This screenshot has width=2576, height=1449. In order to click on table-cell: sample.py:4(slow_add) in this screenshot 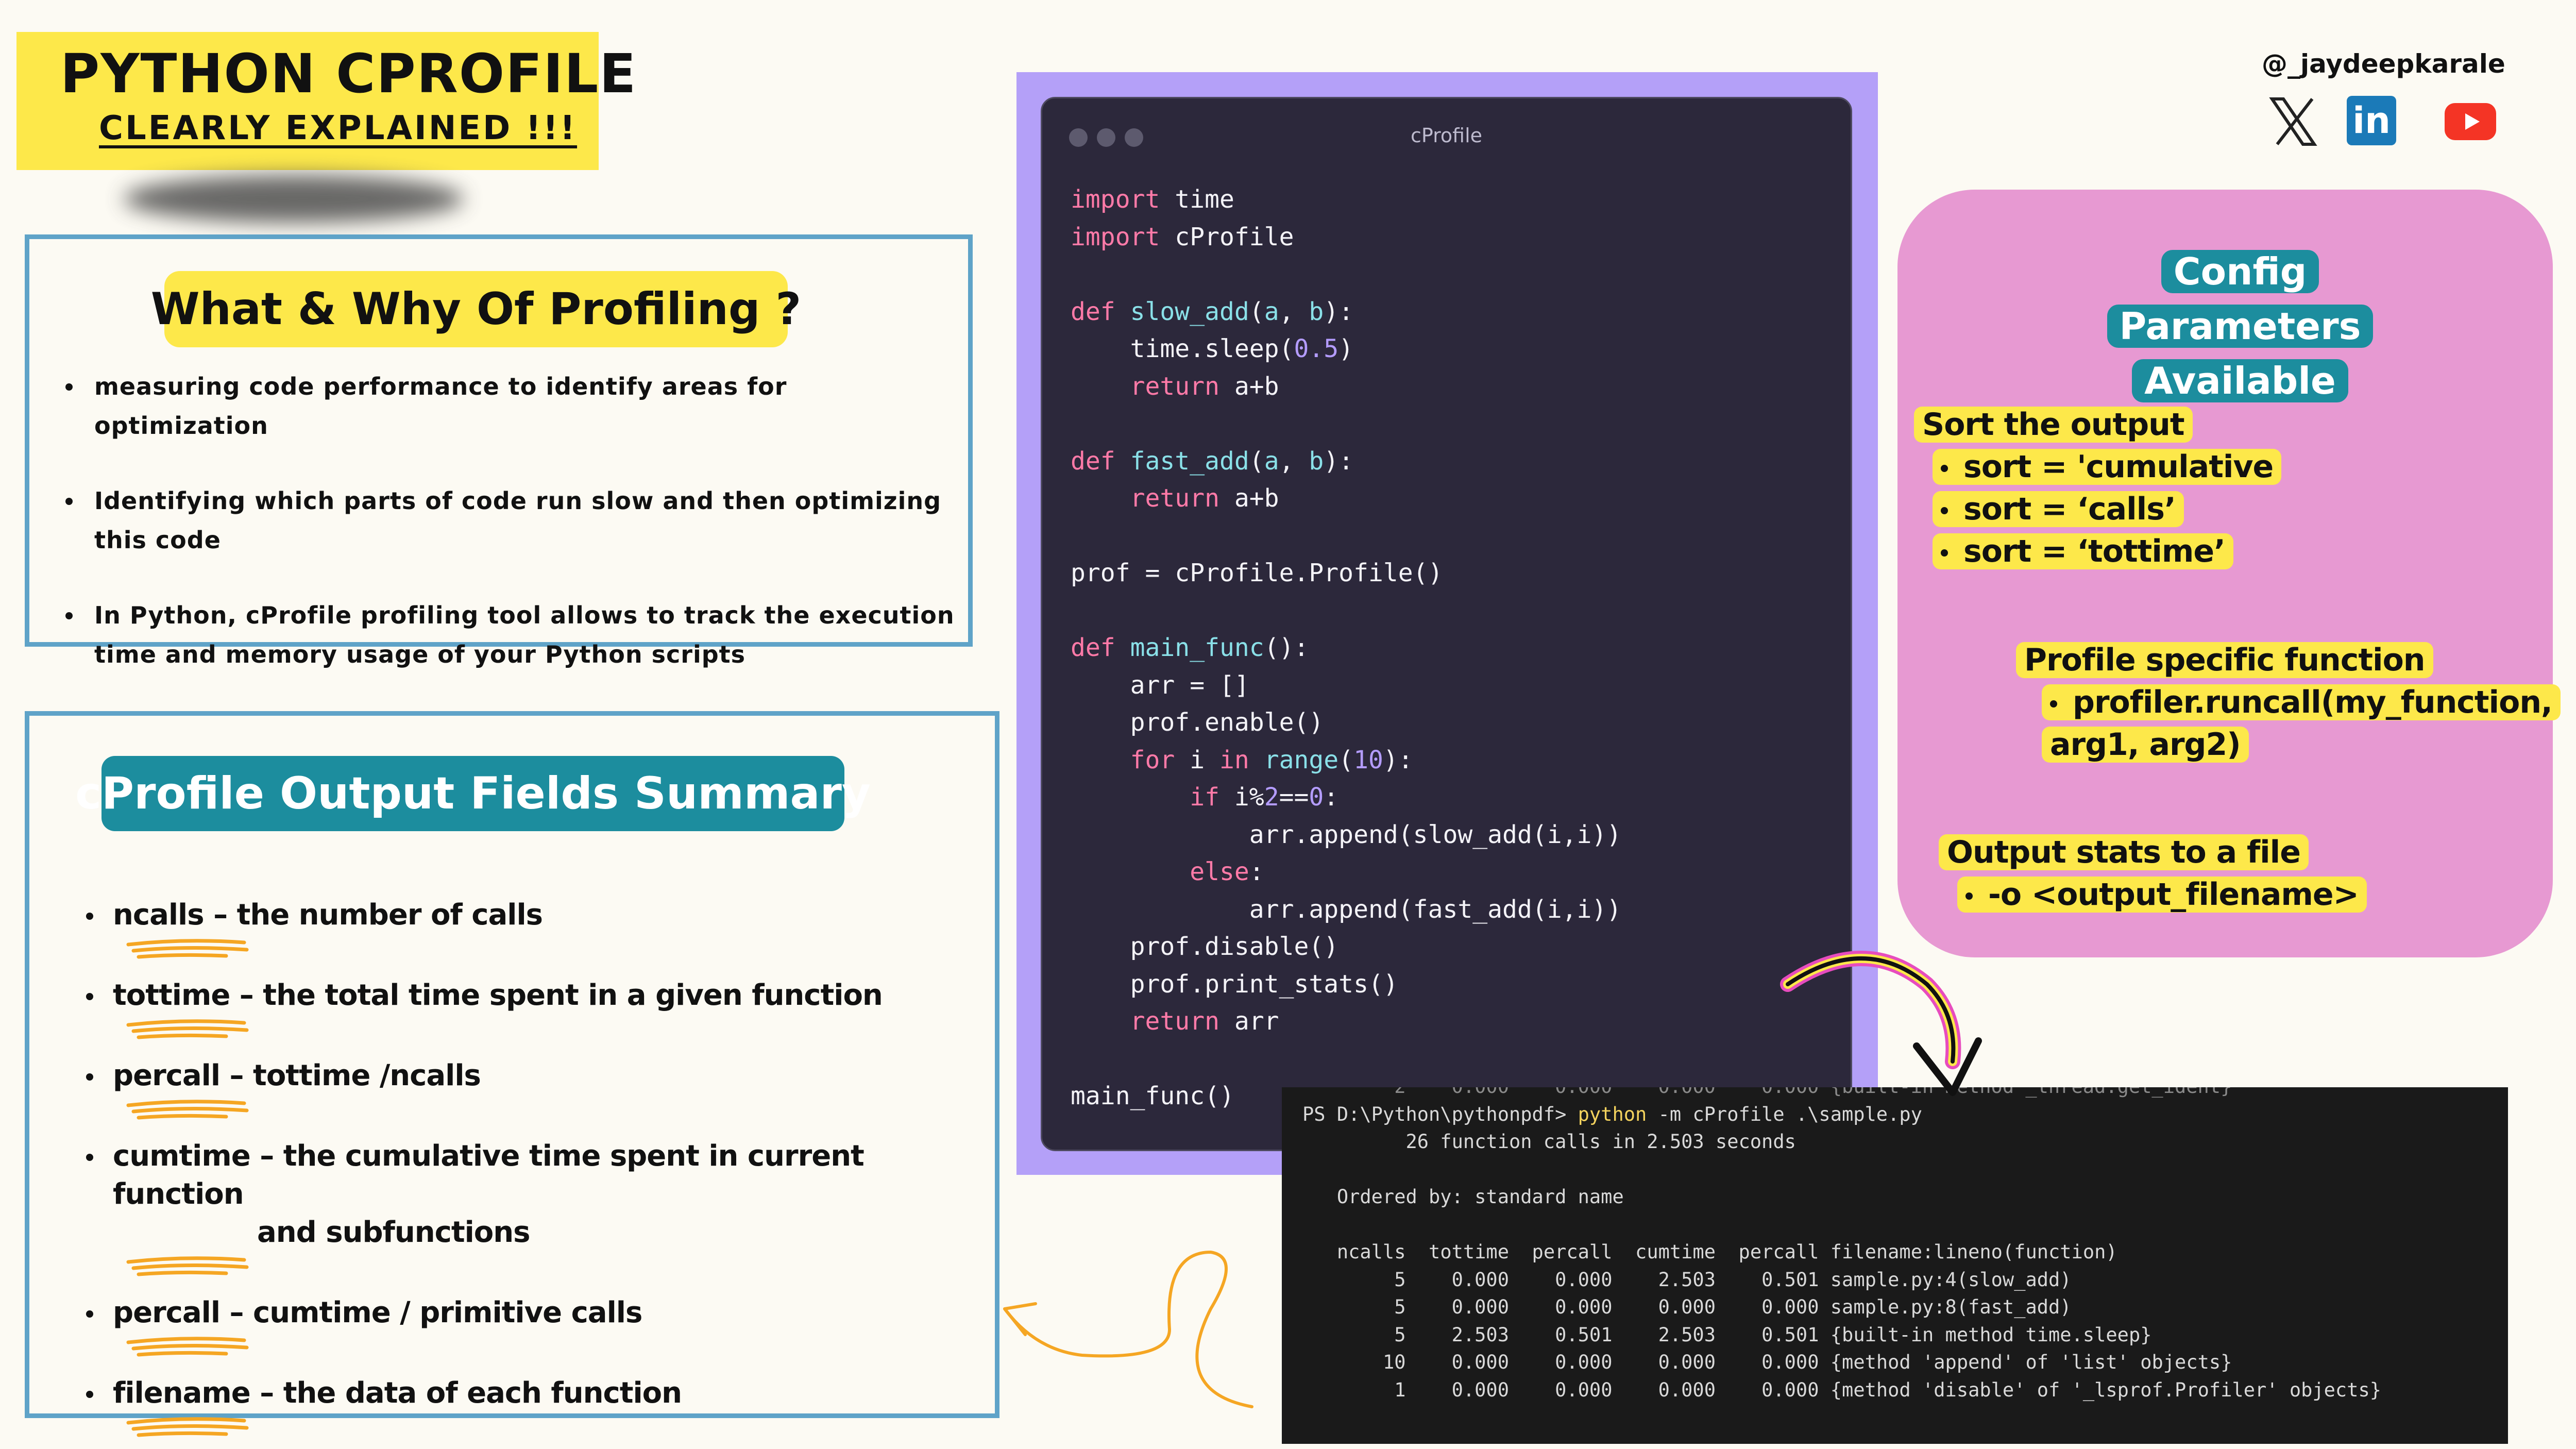, I will do `click(1951, 1279)`.